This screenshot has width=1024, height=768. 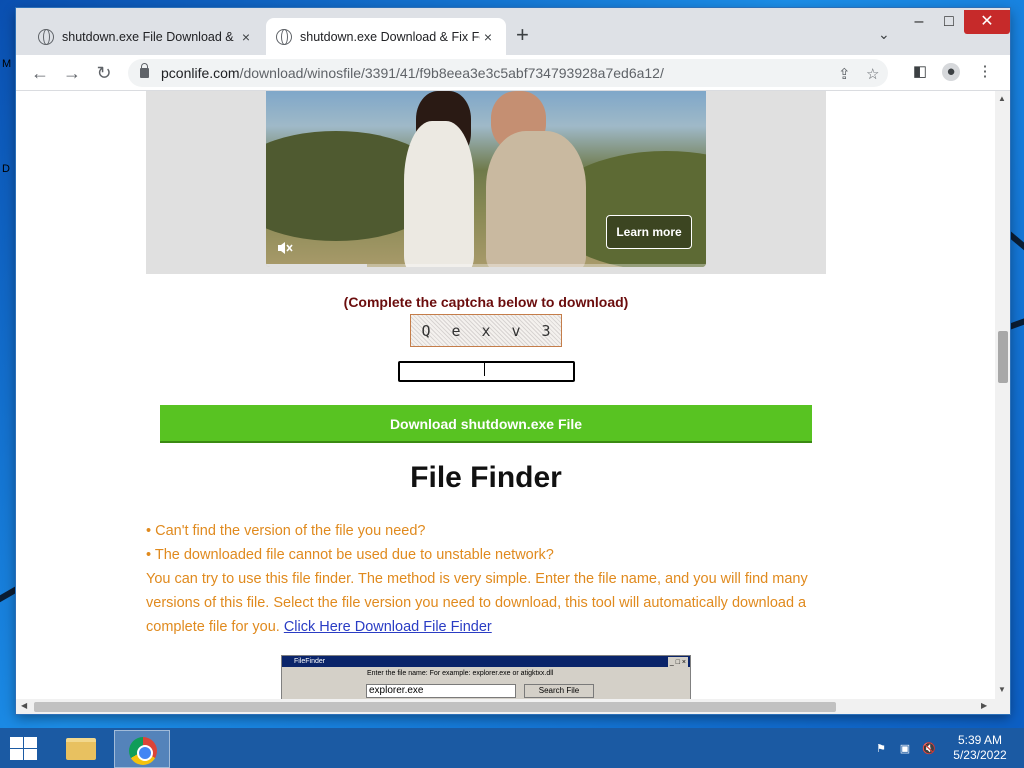 I want to click on maximize-button: □, so click(x=949, y=22).